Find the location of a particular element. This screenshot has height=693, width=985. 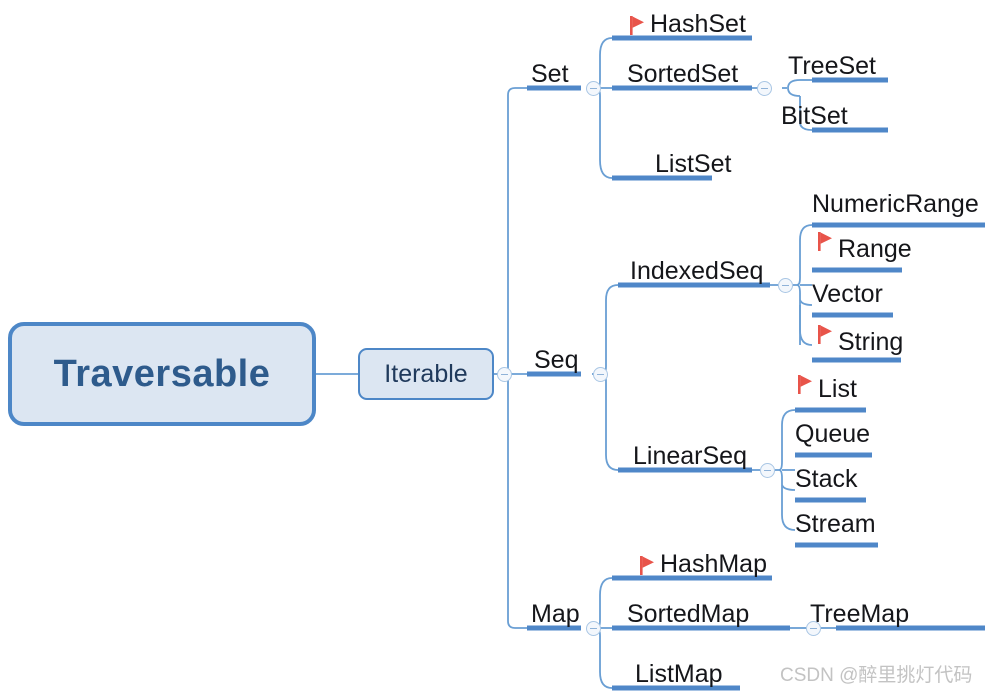

topic-vector-label: Vector is located at coordinates (847, 294).